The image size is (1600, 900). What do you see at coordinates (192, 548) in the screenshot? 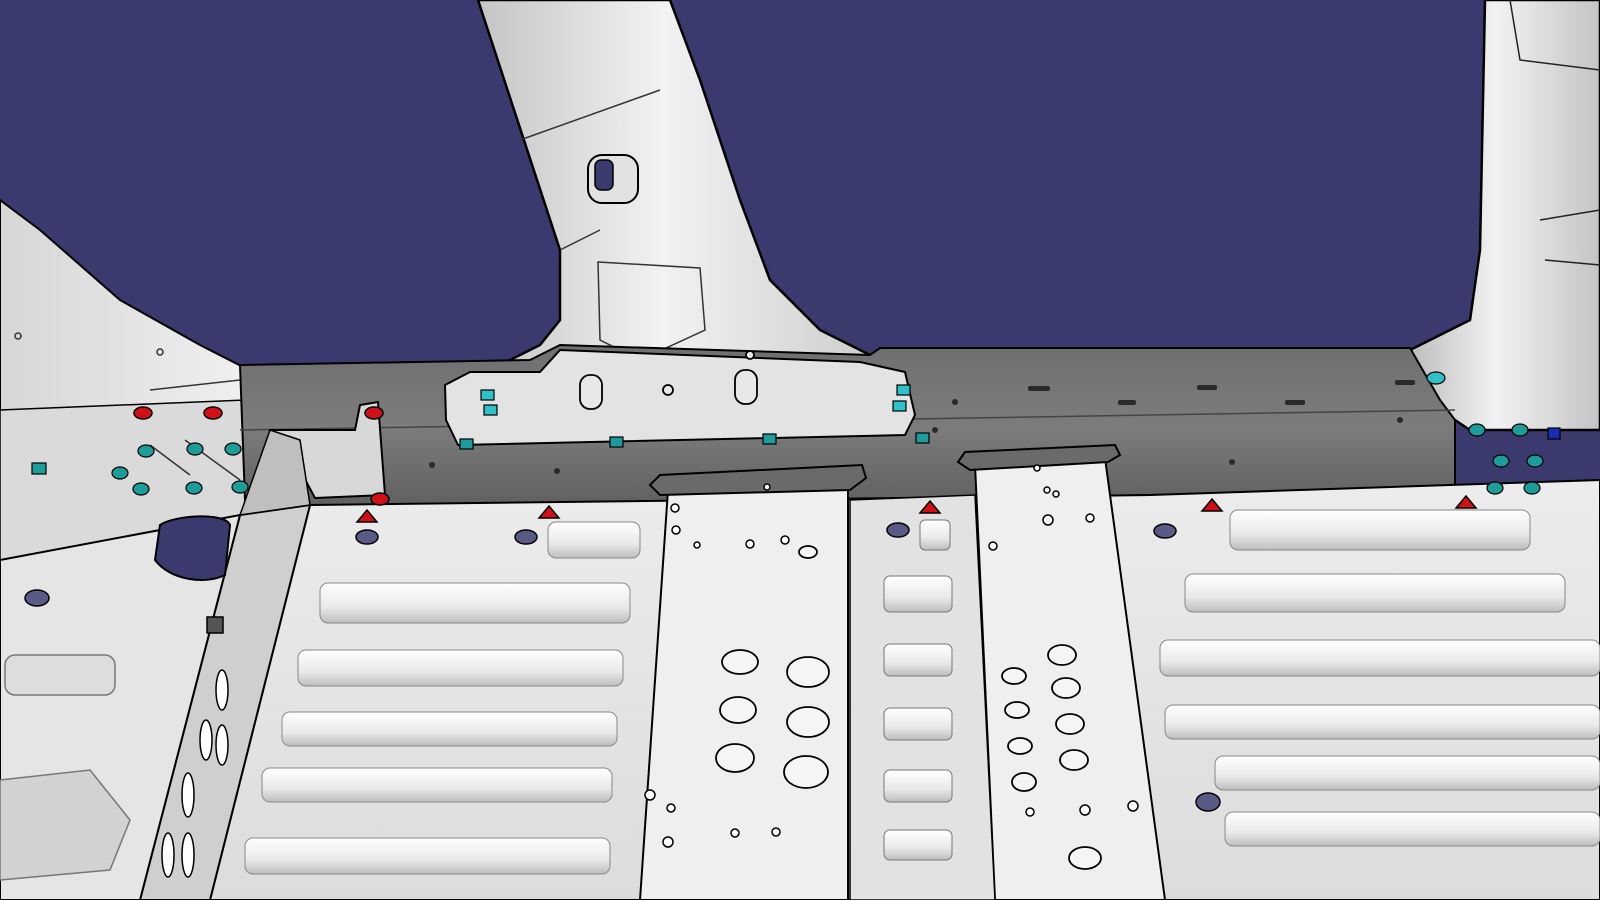
I see `left-wheelhouse-opening` at bounding box center [192, 548].